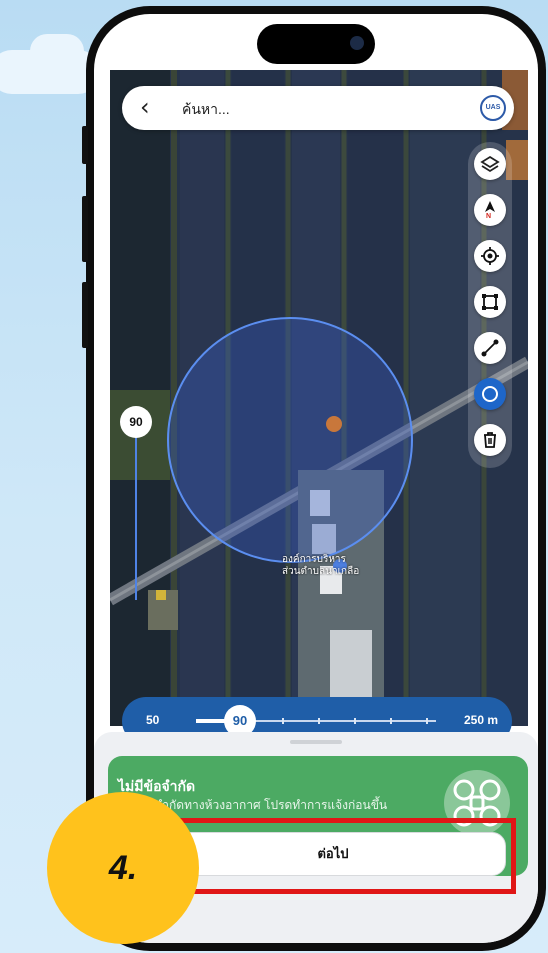  I want to click on slider-max-label: 250 m, so click(480, 720).